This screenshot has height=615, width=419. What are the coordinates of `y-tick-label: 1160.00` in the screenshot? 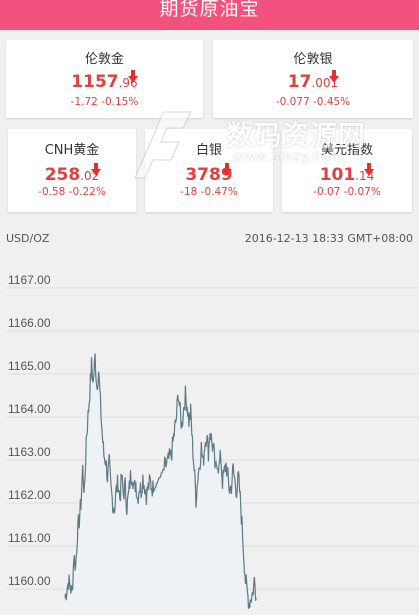 It's located at (29, 581).